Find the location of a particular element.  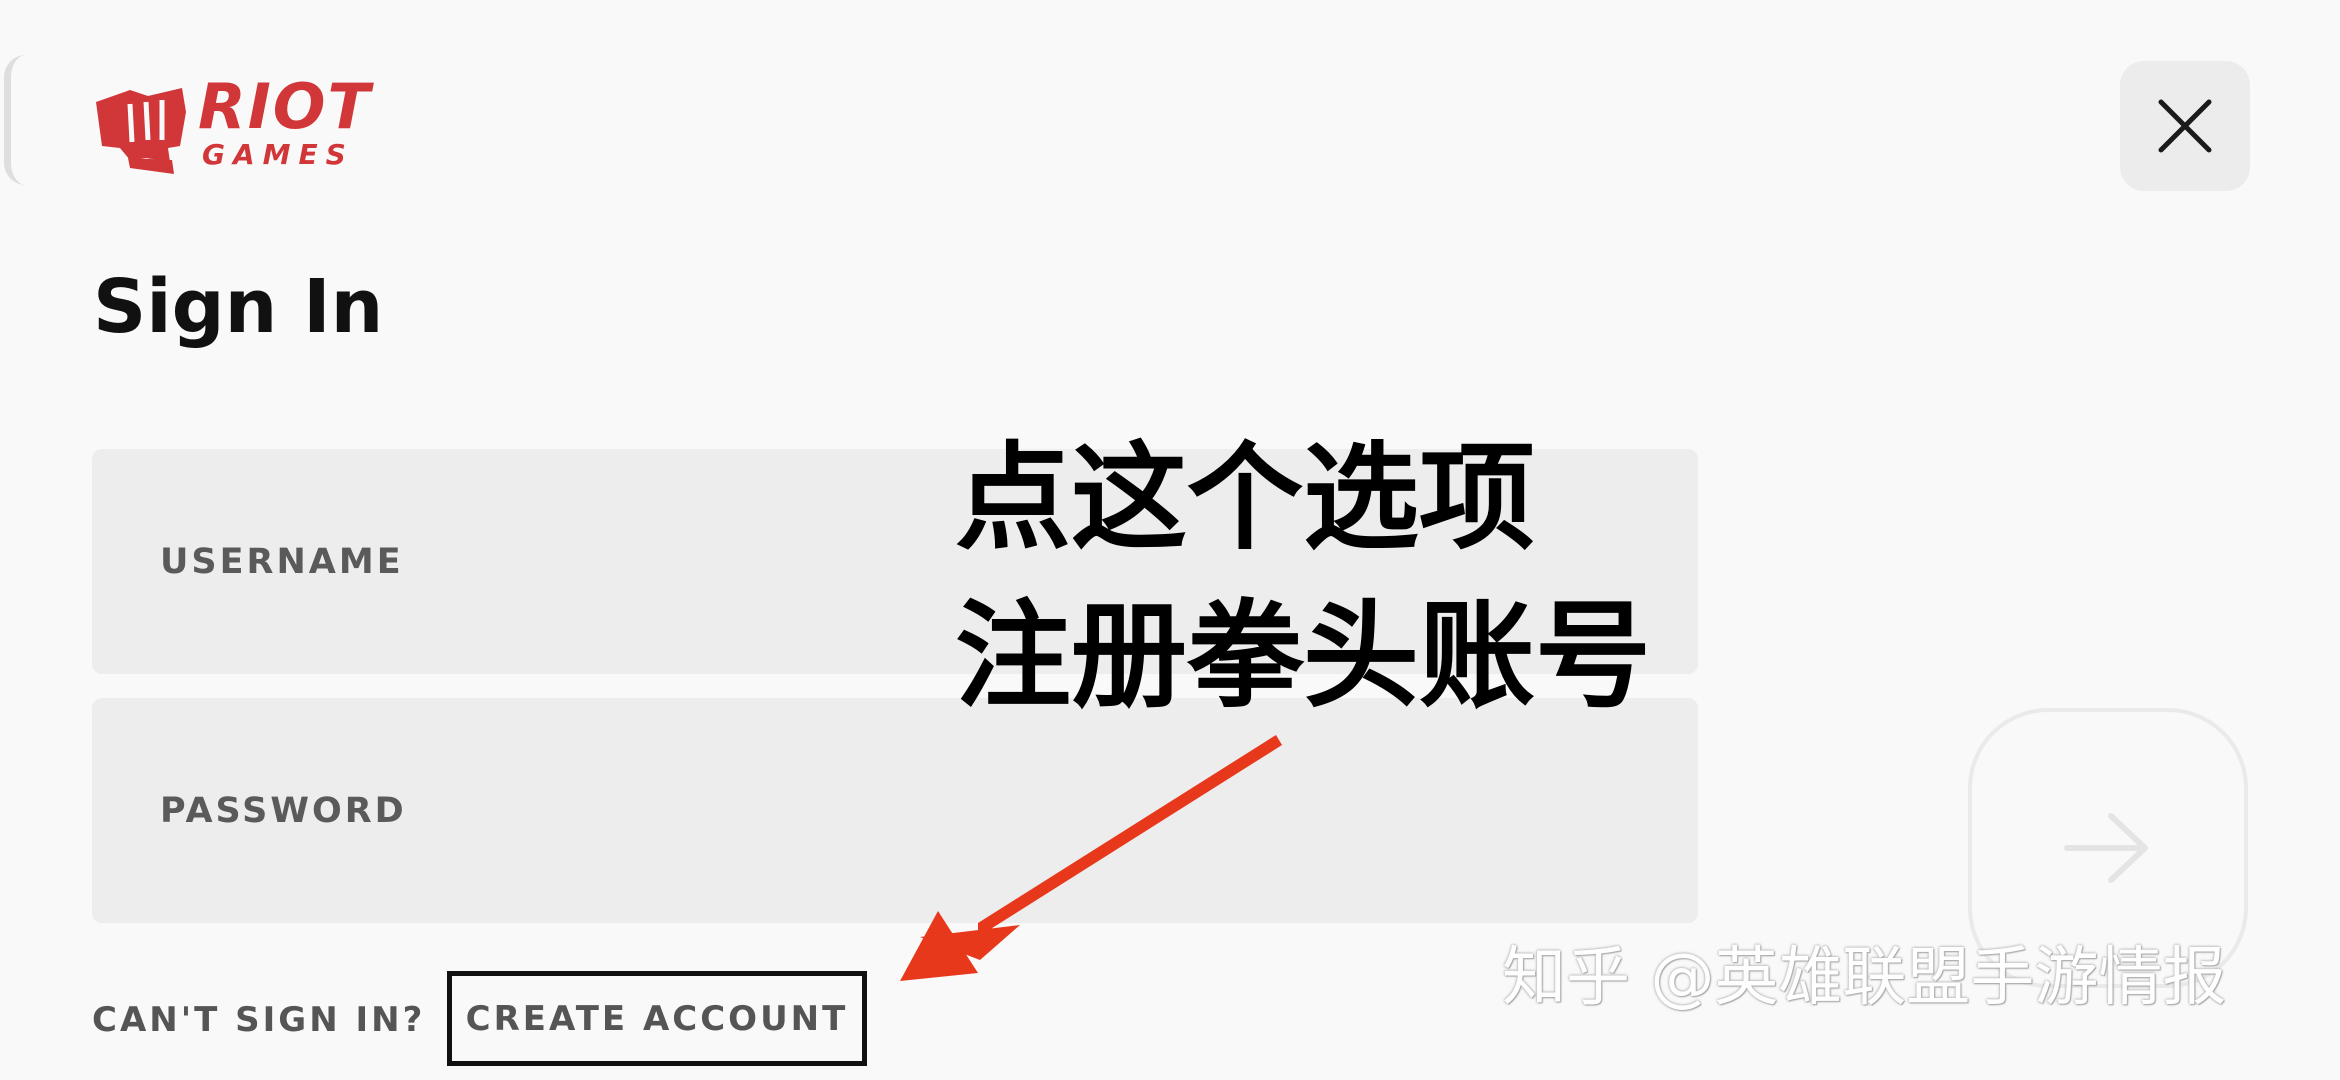

annotation-text: 点这个选项 注册拳头账号 is located at coordinates (1303, 578).